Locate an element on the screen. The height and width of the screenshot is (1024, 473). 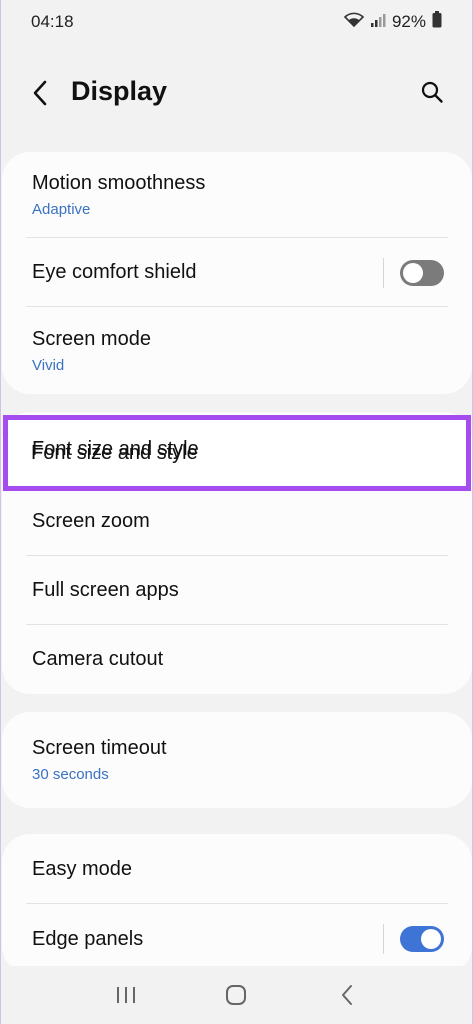
item-title: Font size and style is located at coordinates (115, 449).